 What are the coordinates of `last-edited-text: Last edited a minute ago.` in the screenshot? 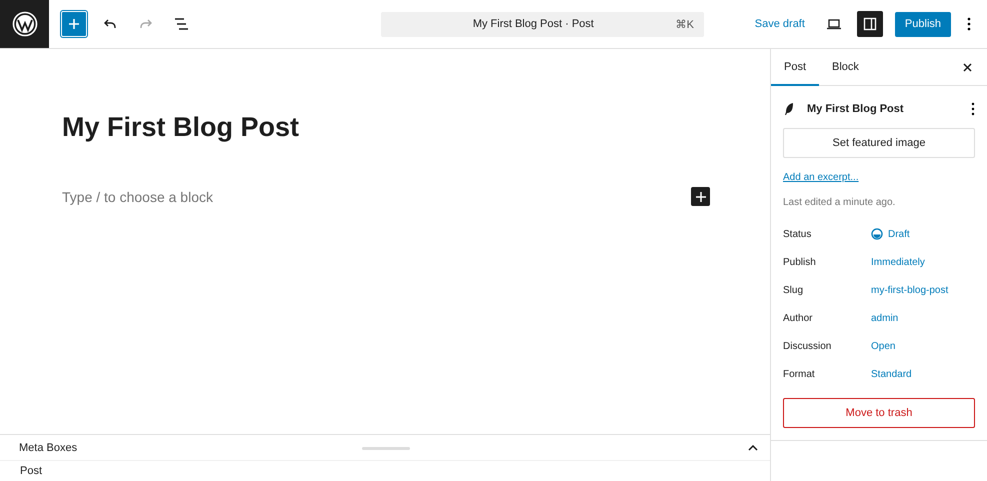 It's located at (839, 202).